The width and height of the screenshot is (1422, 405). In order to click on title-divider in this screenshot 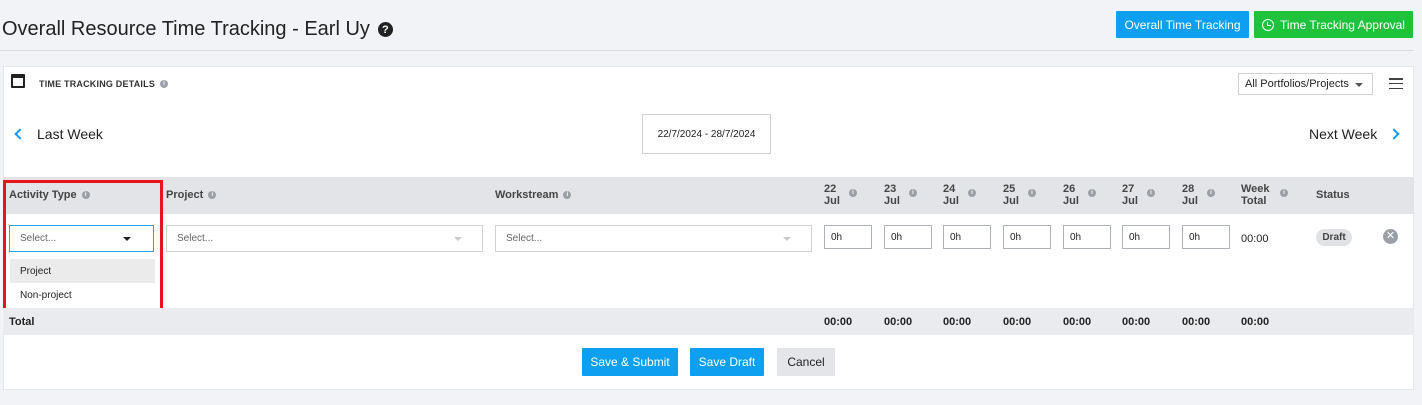, I will do `click(707, 50)`.